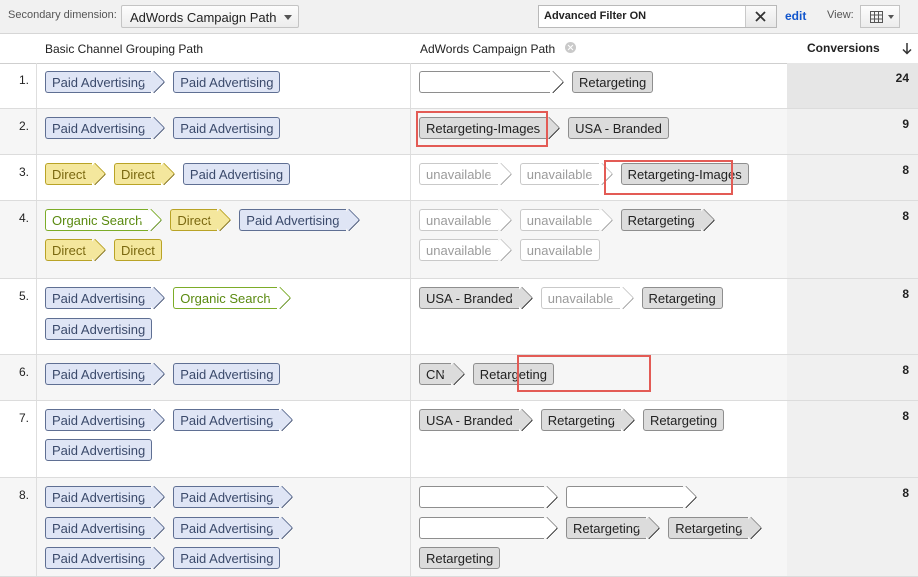 This screenshot has height=577, width=918. What do you see at coordinates (435, 374) in the screenshot?
I see `campaign-step-chip: CN` at bounding box center [435, 374].